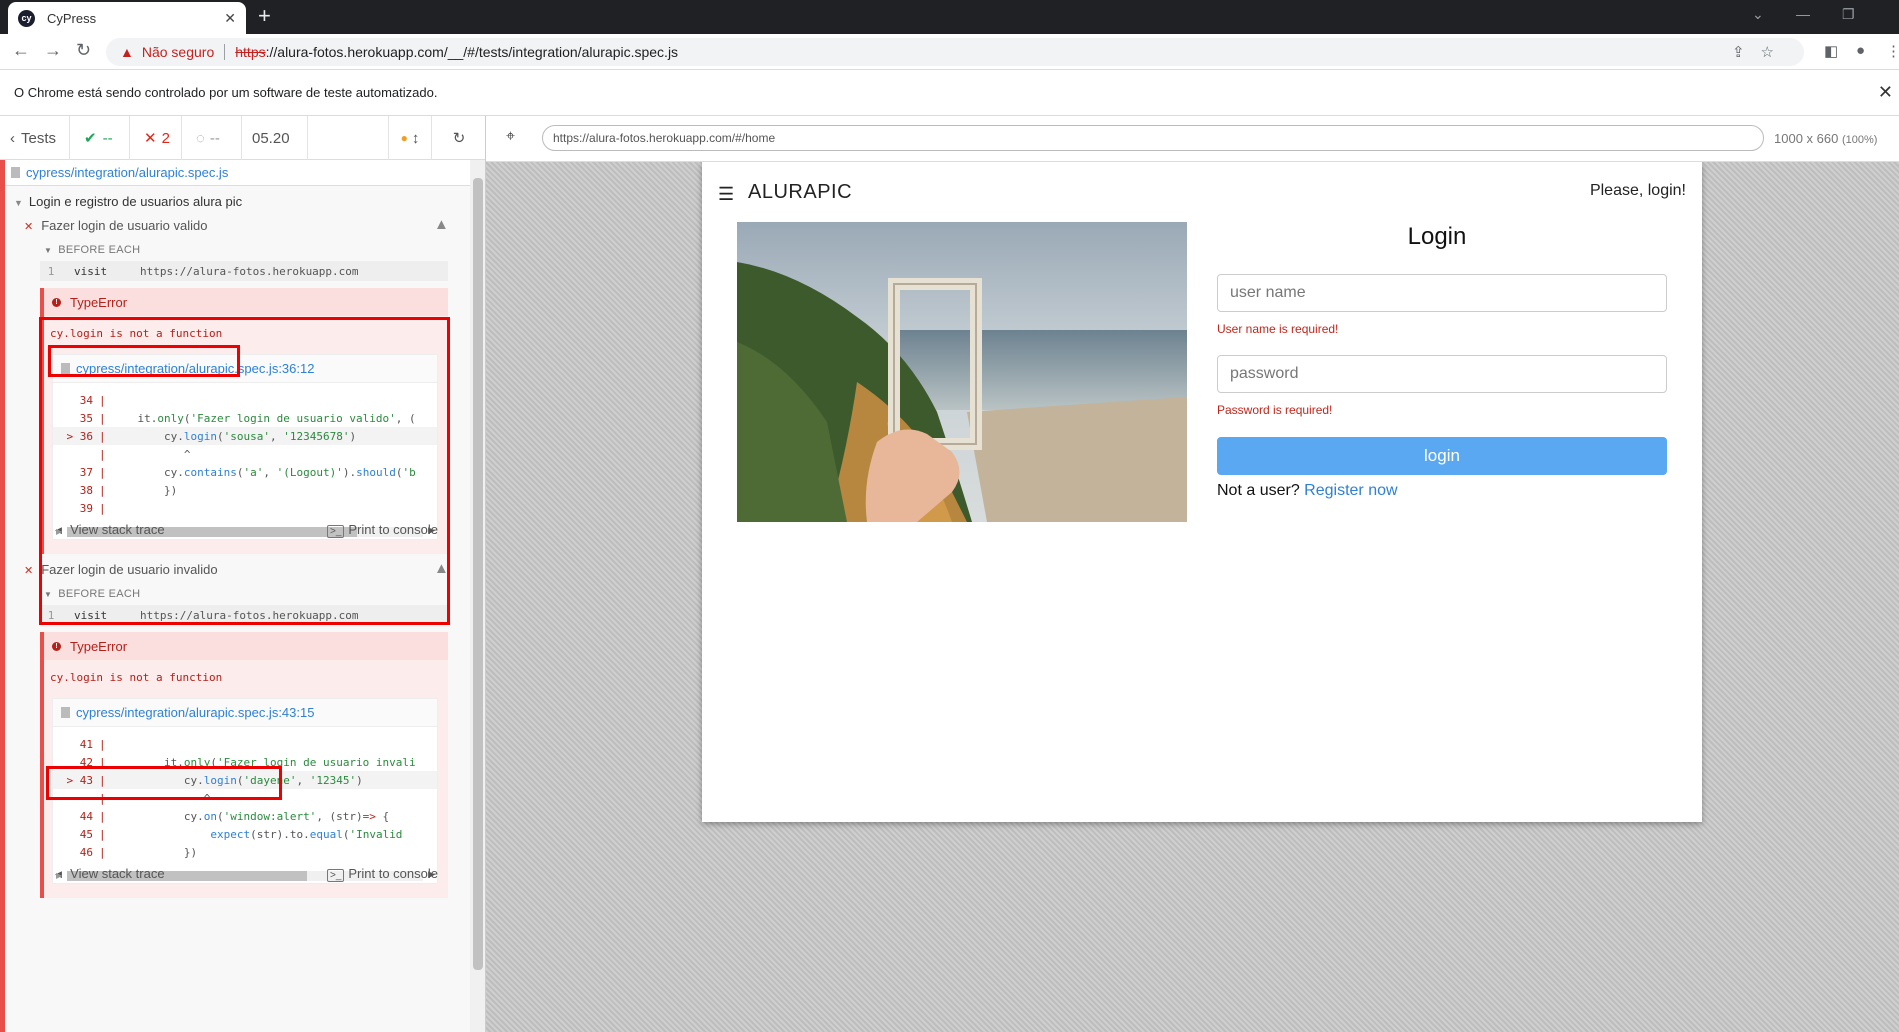  Describe the element at coordinates (249, 271) in the screenshot. I see `command-arg: https://alura-fotos.herokuapp.com` at that location.